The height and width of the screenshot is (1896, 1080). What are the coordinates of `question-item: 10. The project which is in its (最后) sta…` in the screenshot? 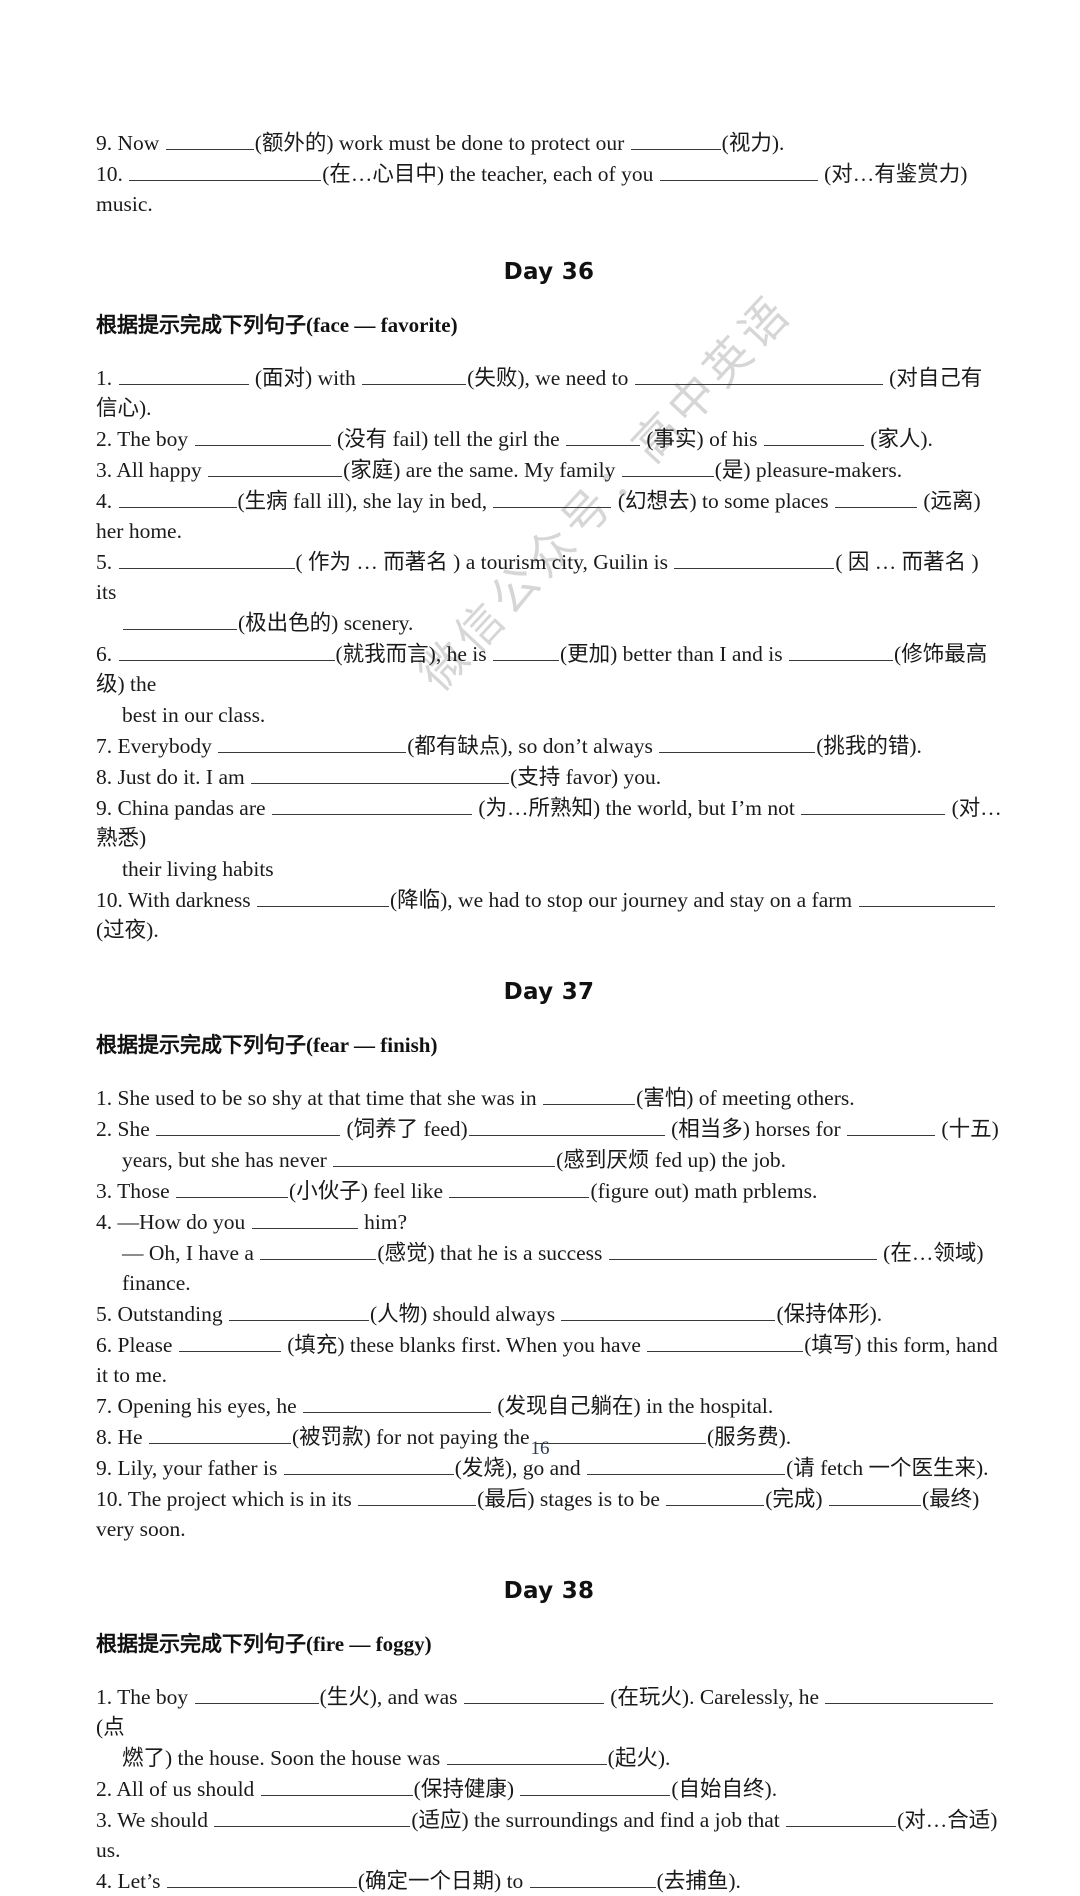 It's located at (549, 1514).